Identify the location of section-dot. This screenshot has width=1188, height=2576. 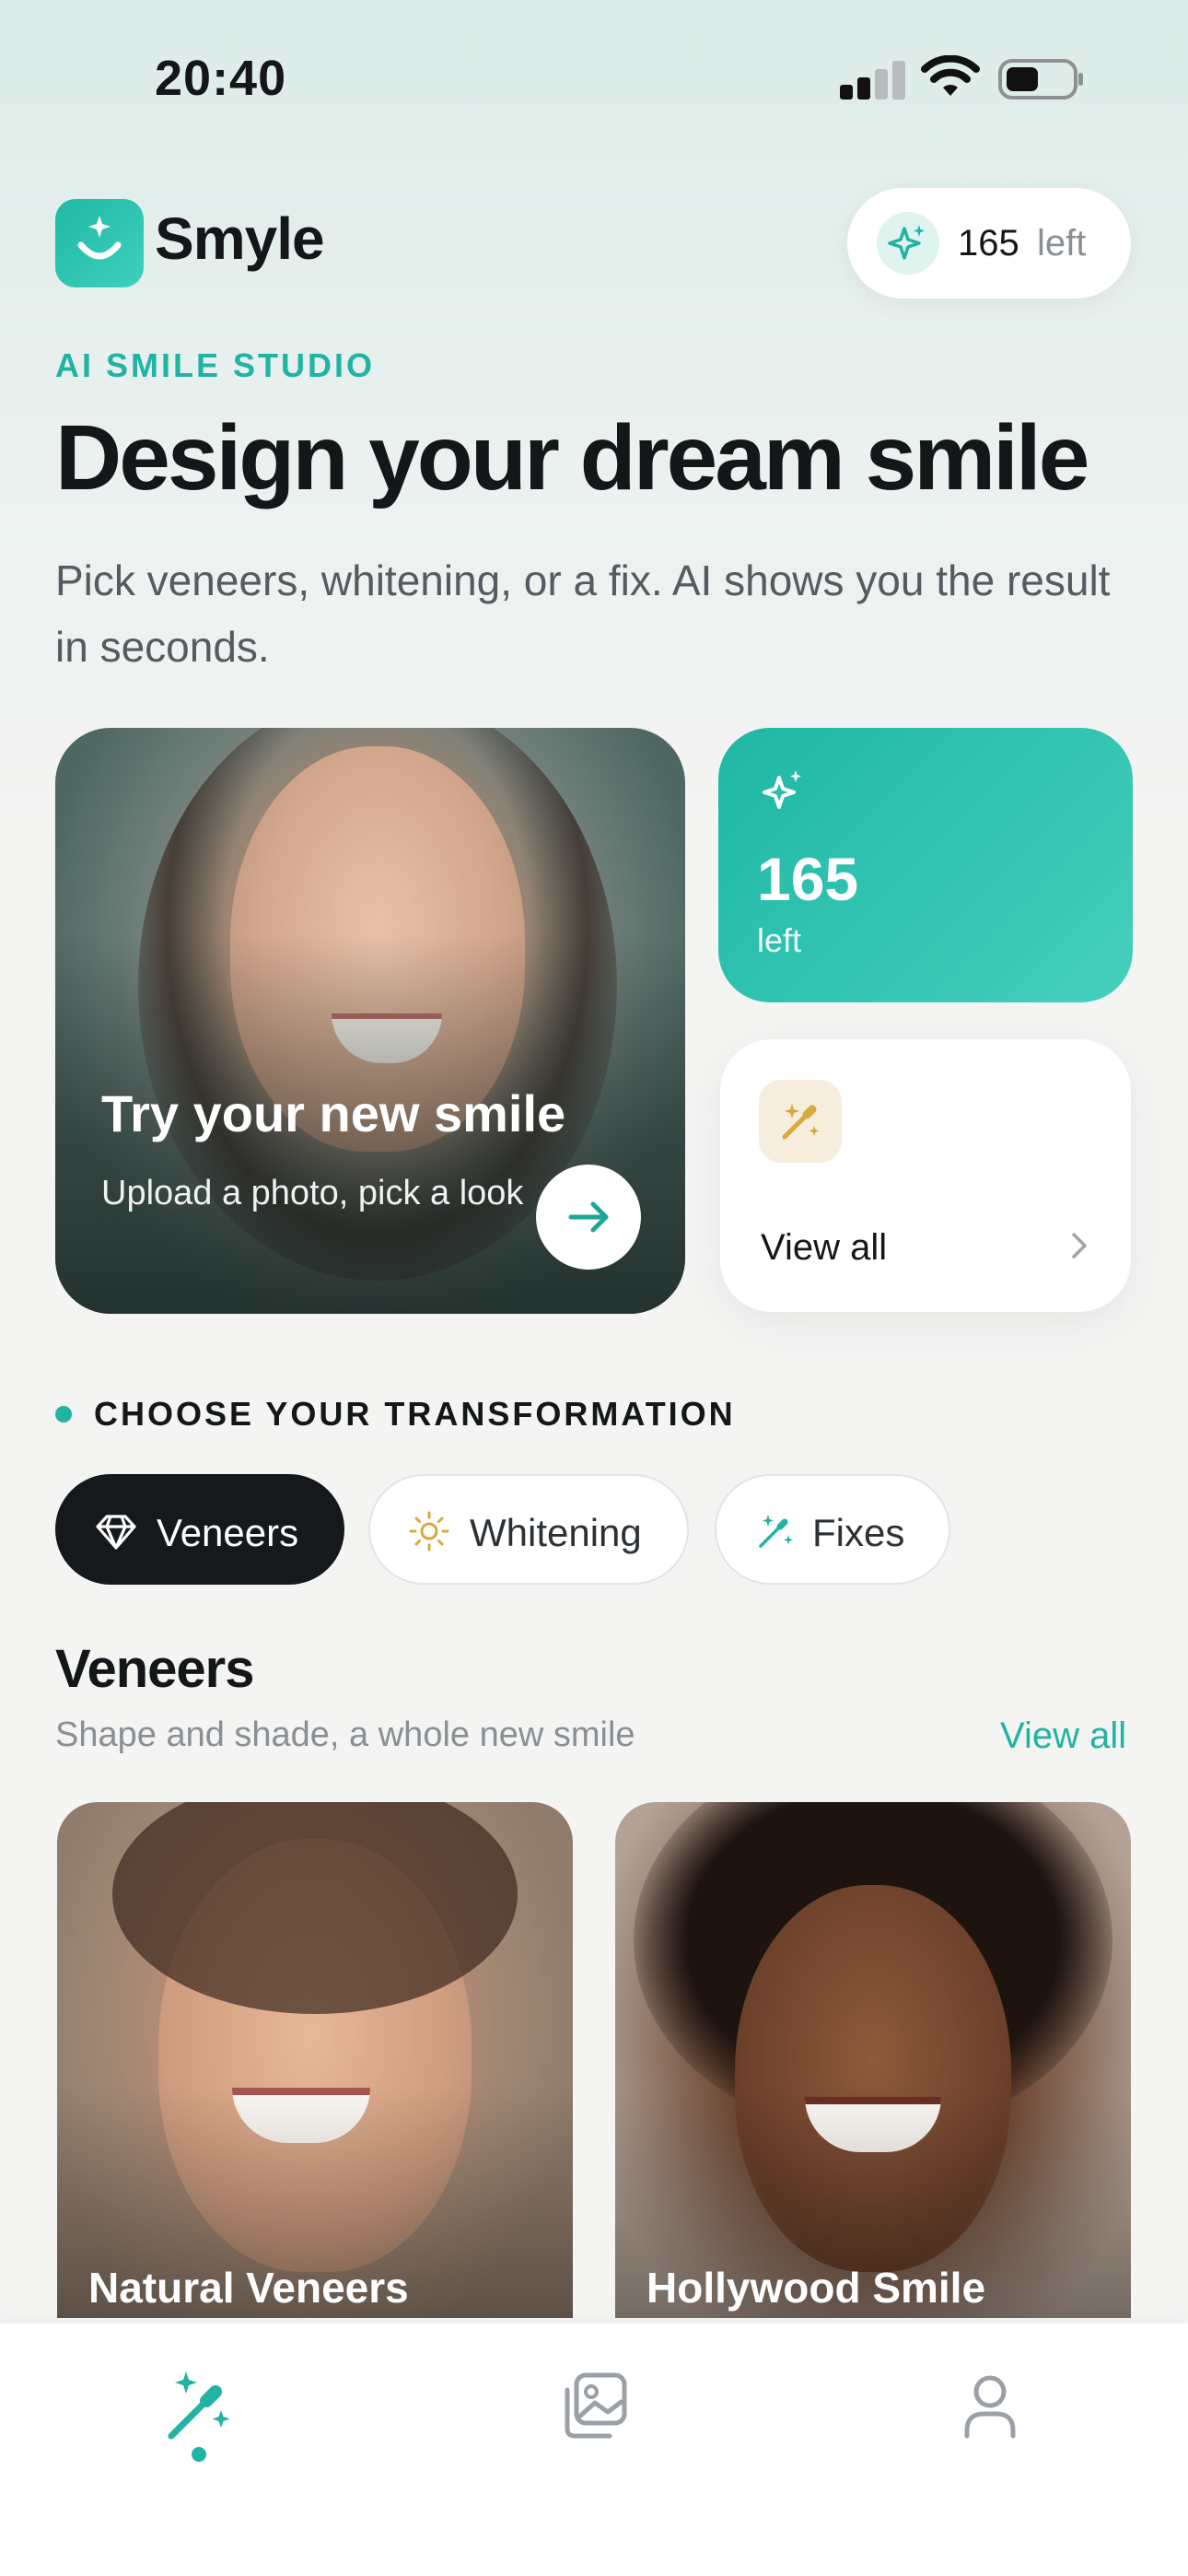
(64, 1414).